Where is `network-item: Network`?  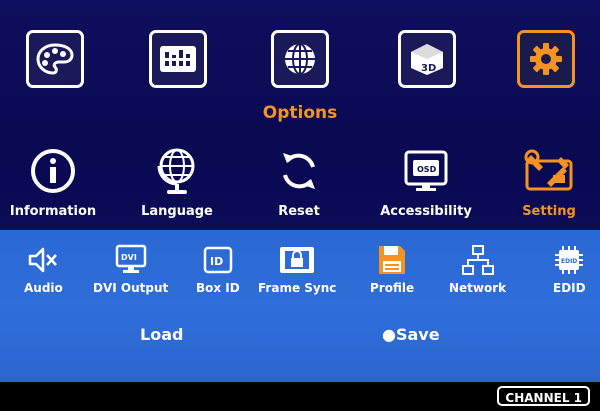
network-item: Network is located at coordinates (477, 268).